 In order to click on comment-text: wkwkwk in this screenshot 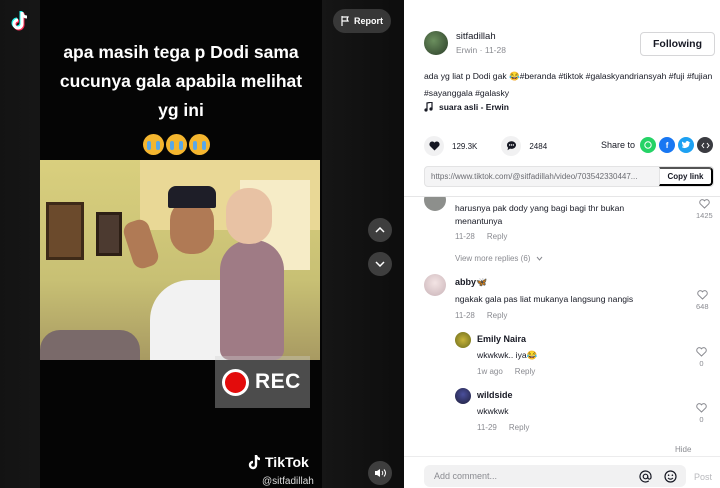, I will do `click(493, 411)`.